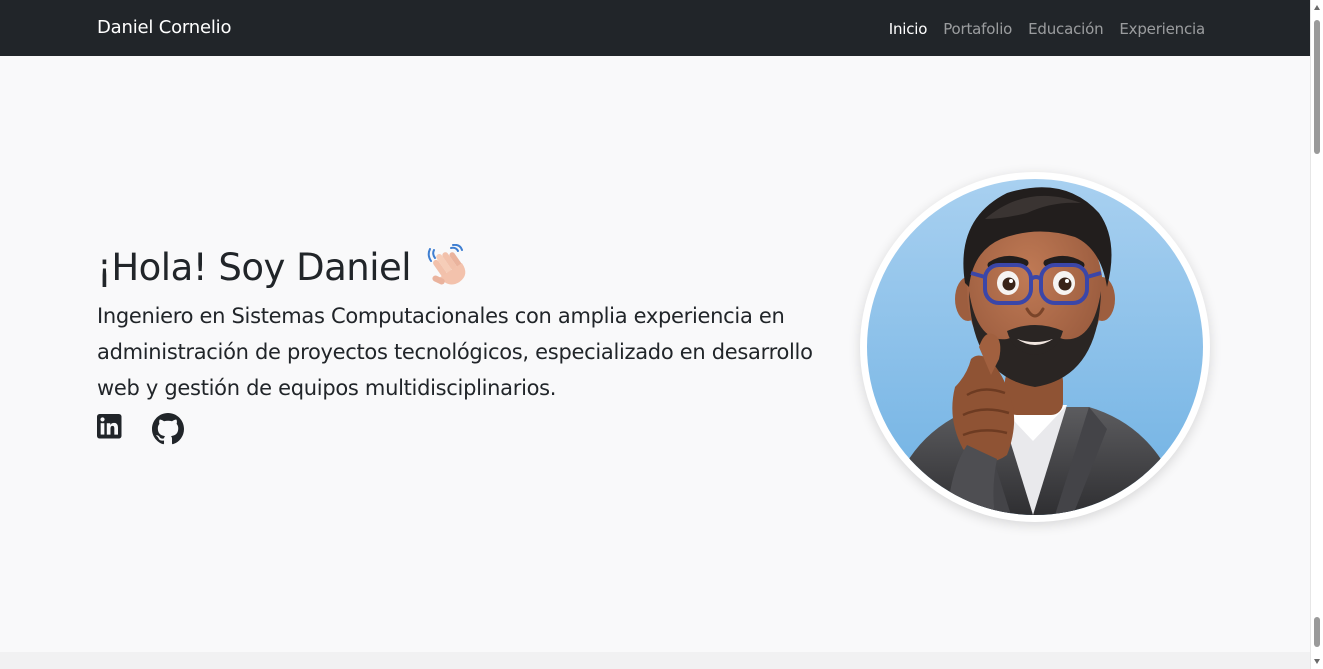 This screenshot has width=1323, height=669. I want to click on nav-item-experiencia: Experiencia, so click(1162, 28).